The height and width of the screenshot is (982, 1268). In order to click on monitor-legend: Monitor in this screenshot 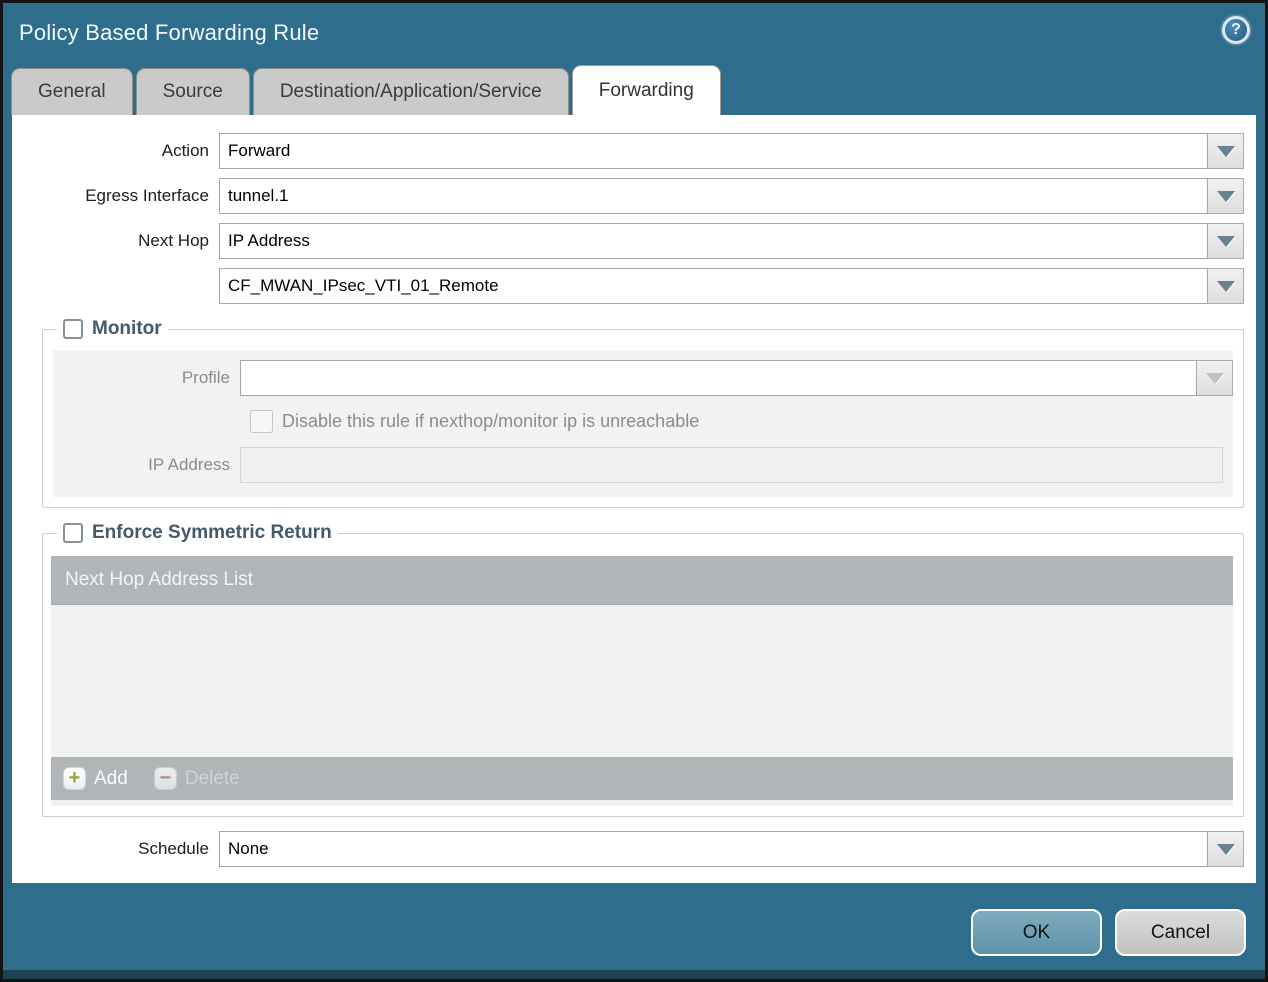, I will do `click(112, 329)`.